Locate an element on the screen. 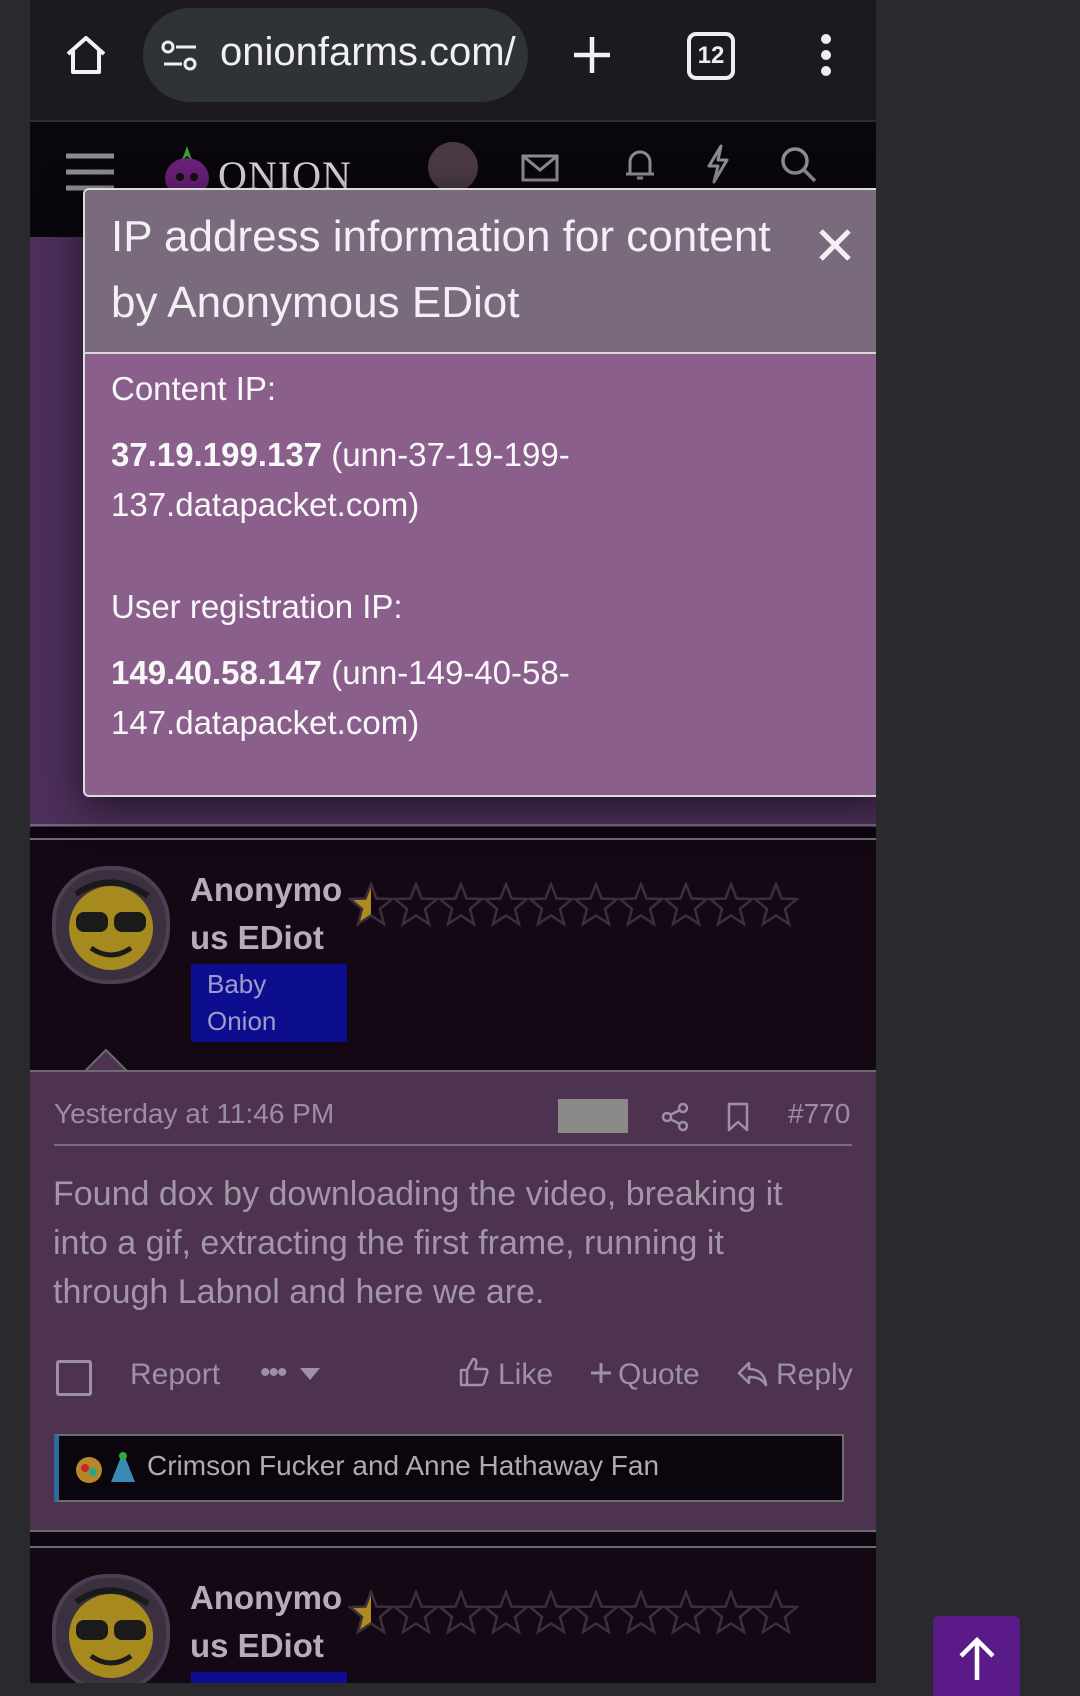  registration-ip: 149.40.58.147 is located at coordinates (217, 672).